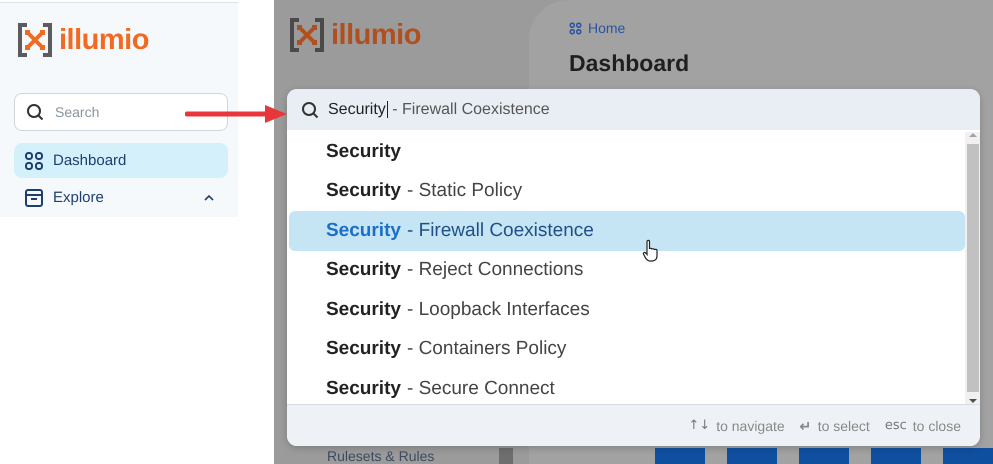  Describe the element at coordinates (627, 388) in the screenshot. I see `result-item: Security - Secure Connect` at that location.